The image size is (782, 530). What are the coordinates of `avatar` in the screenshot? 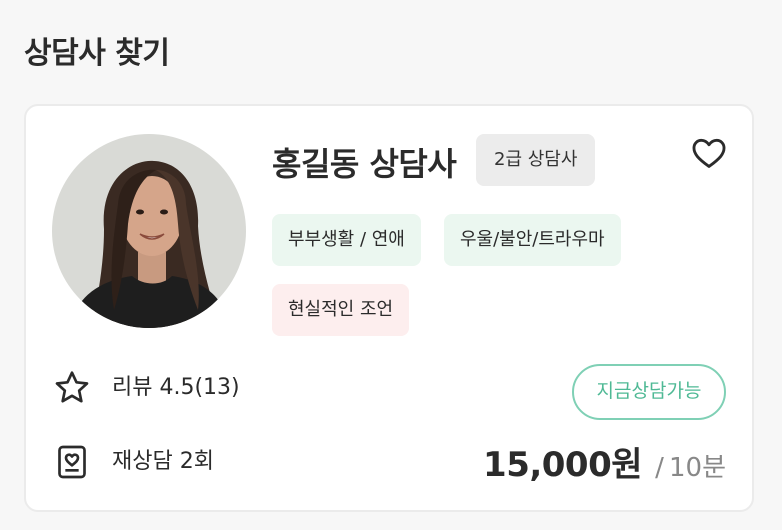 It's located at (149, 231).